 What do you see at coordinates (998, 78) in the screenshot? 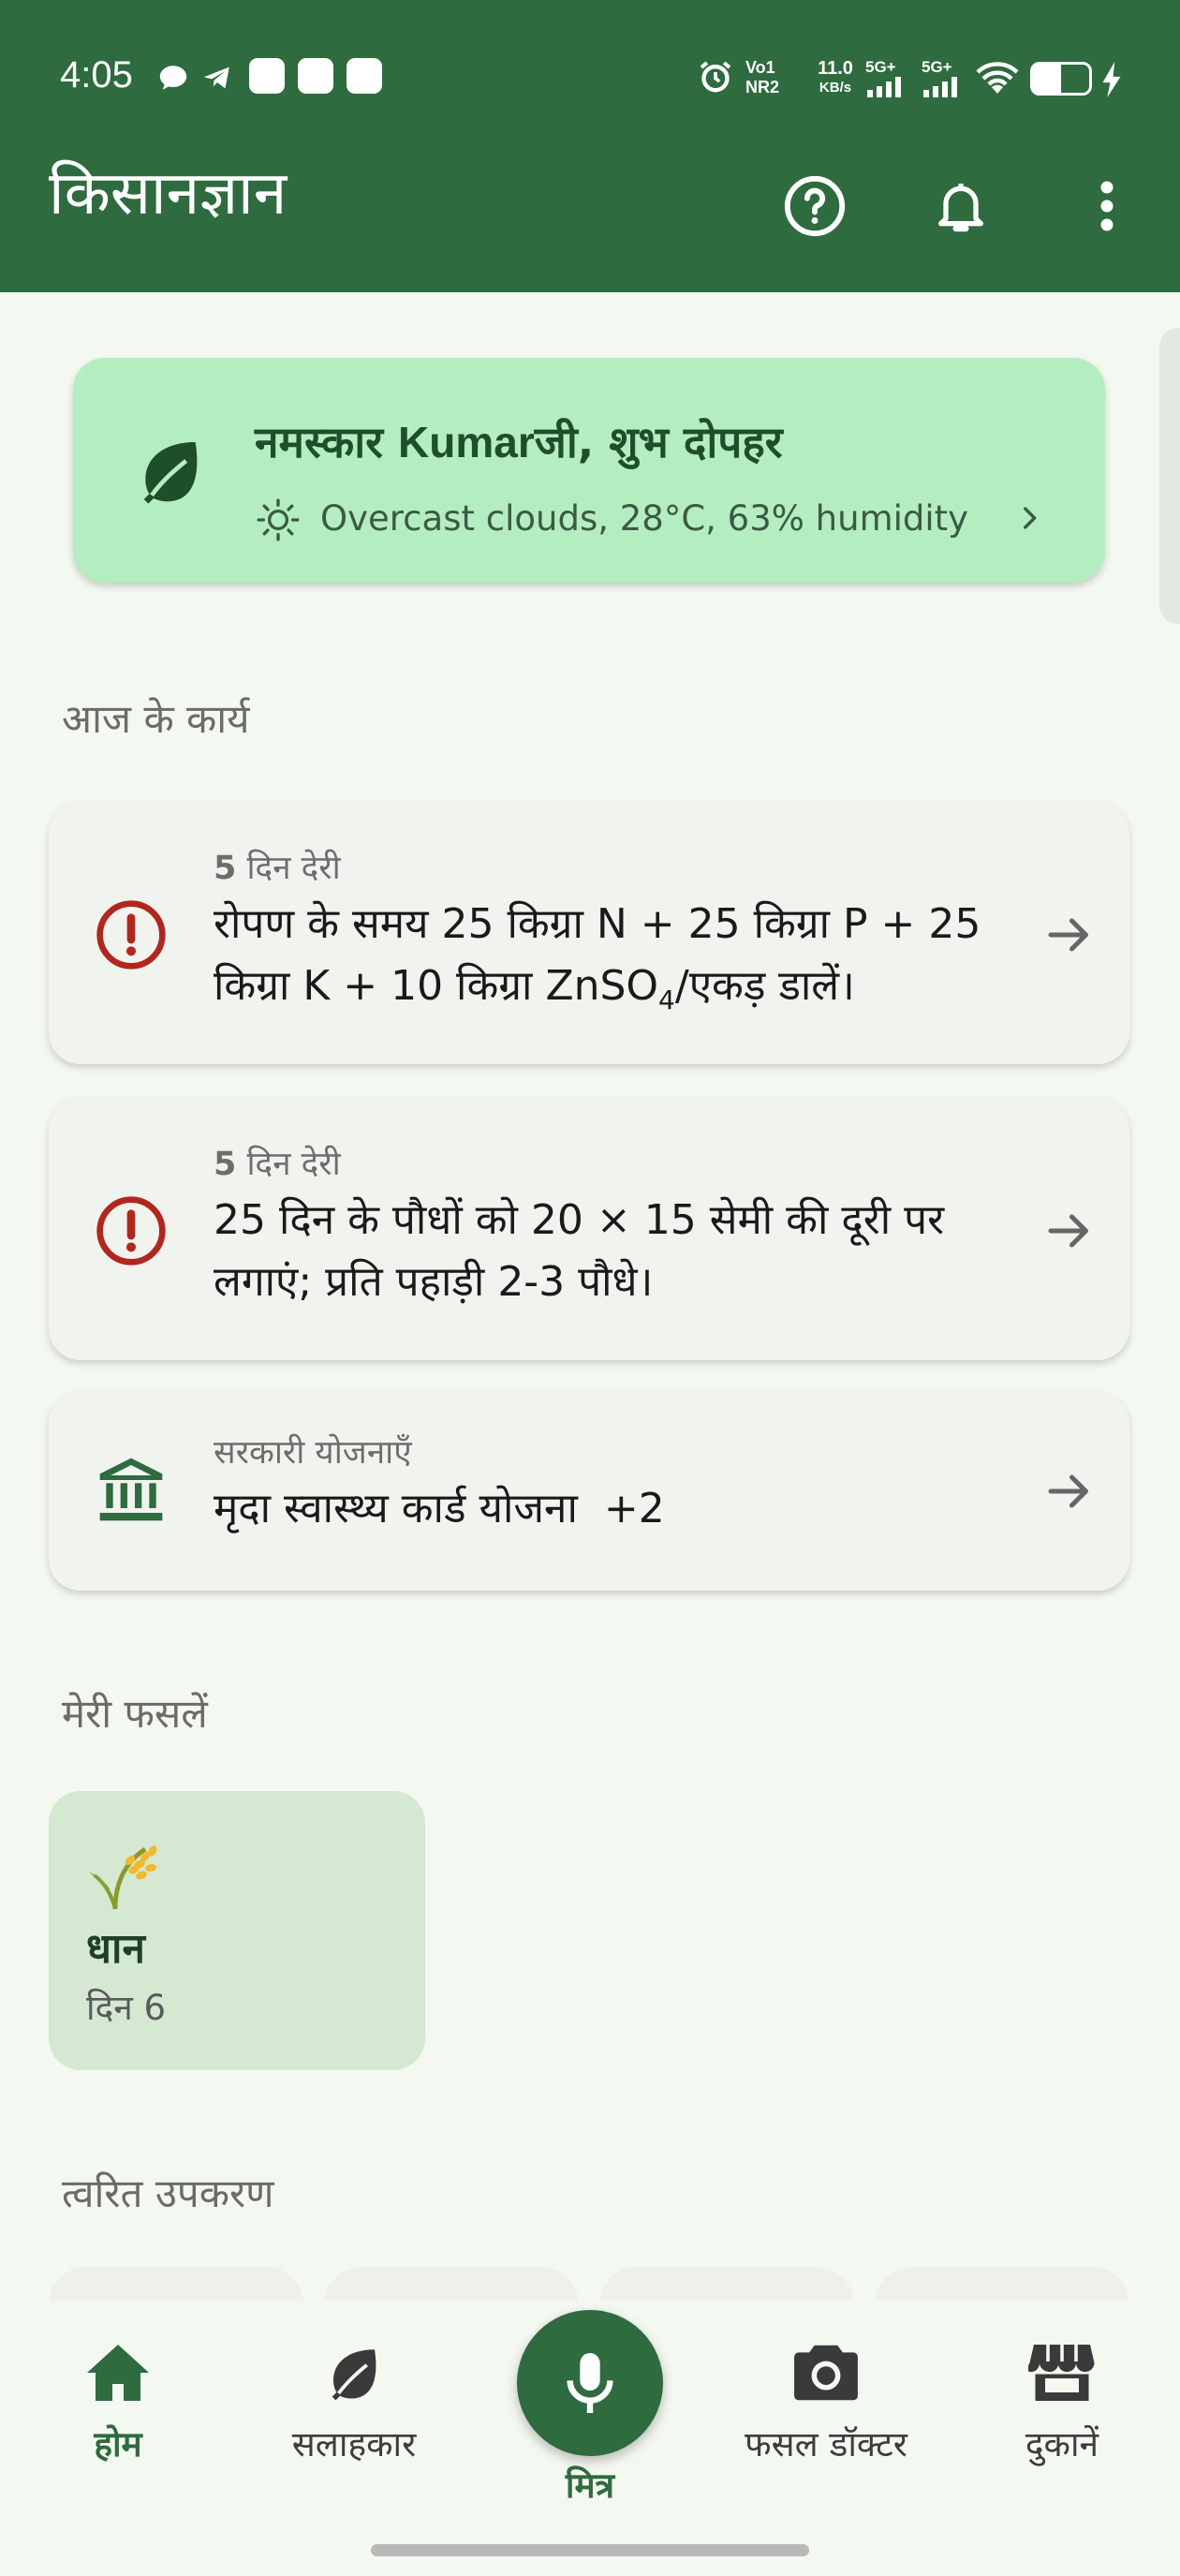
I see `wifi-icon` at bounding box center [998, 78].